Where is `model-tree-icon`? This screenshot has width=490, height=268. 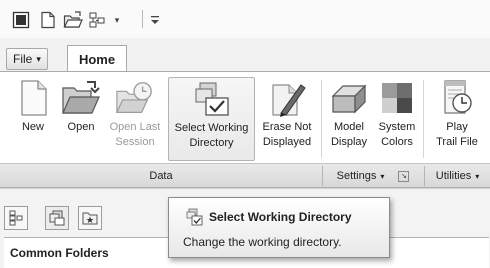 model-tree-icon is located at coordinates (16, 218).